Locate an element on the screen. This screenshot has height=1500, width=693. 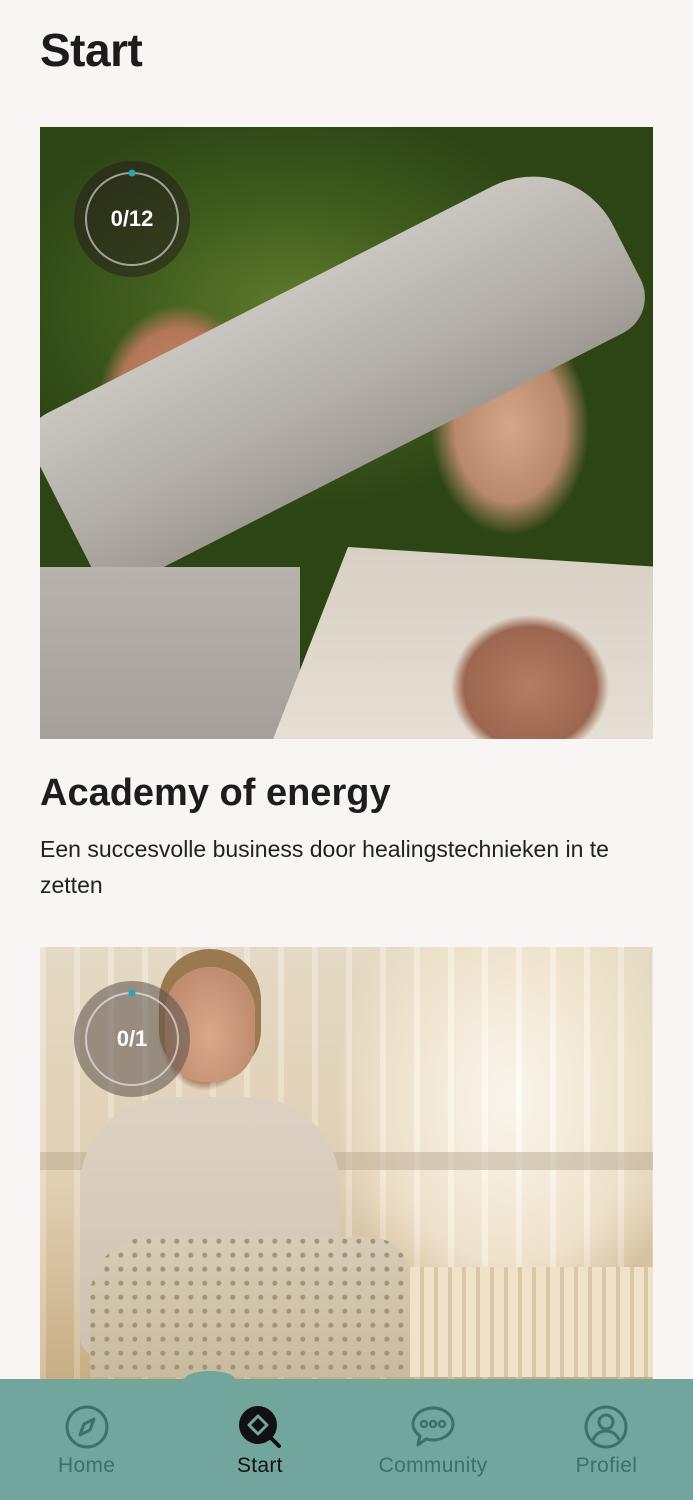
chat-bubble-icon is located at coordinates (433, 1426).